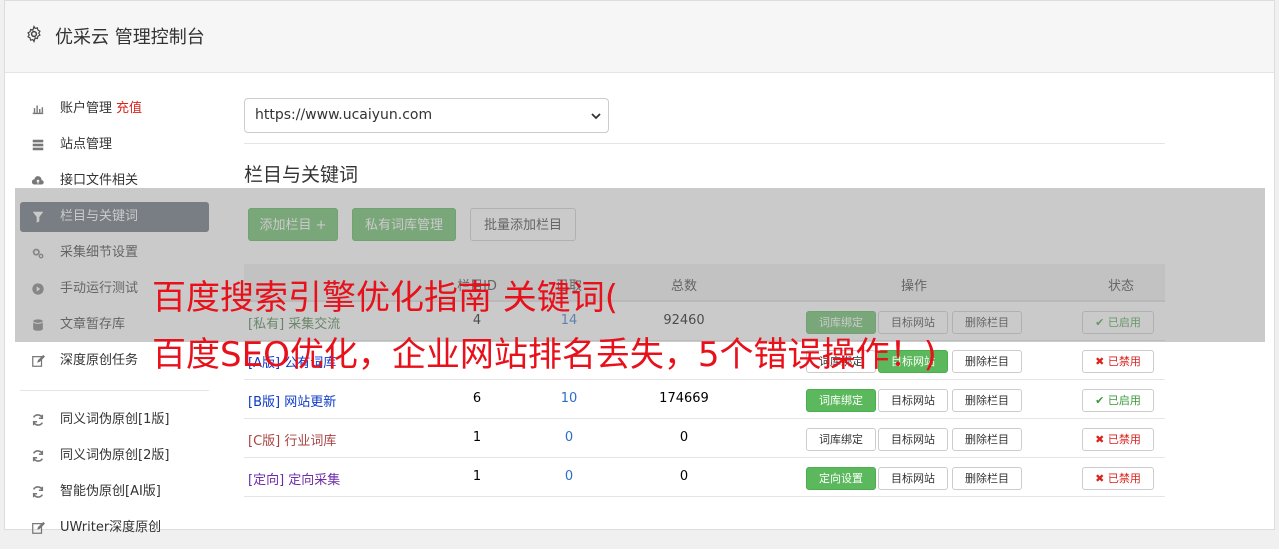 This screenshot has width=1279, height=549. I want to click on sidebar-item-label: 深度原创任务, so click(99, 360).